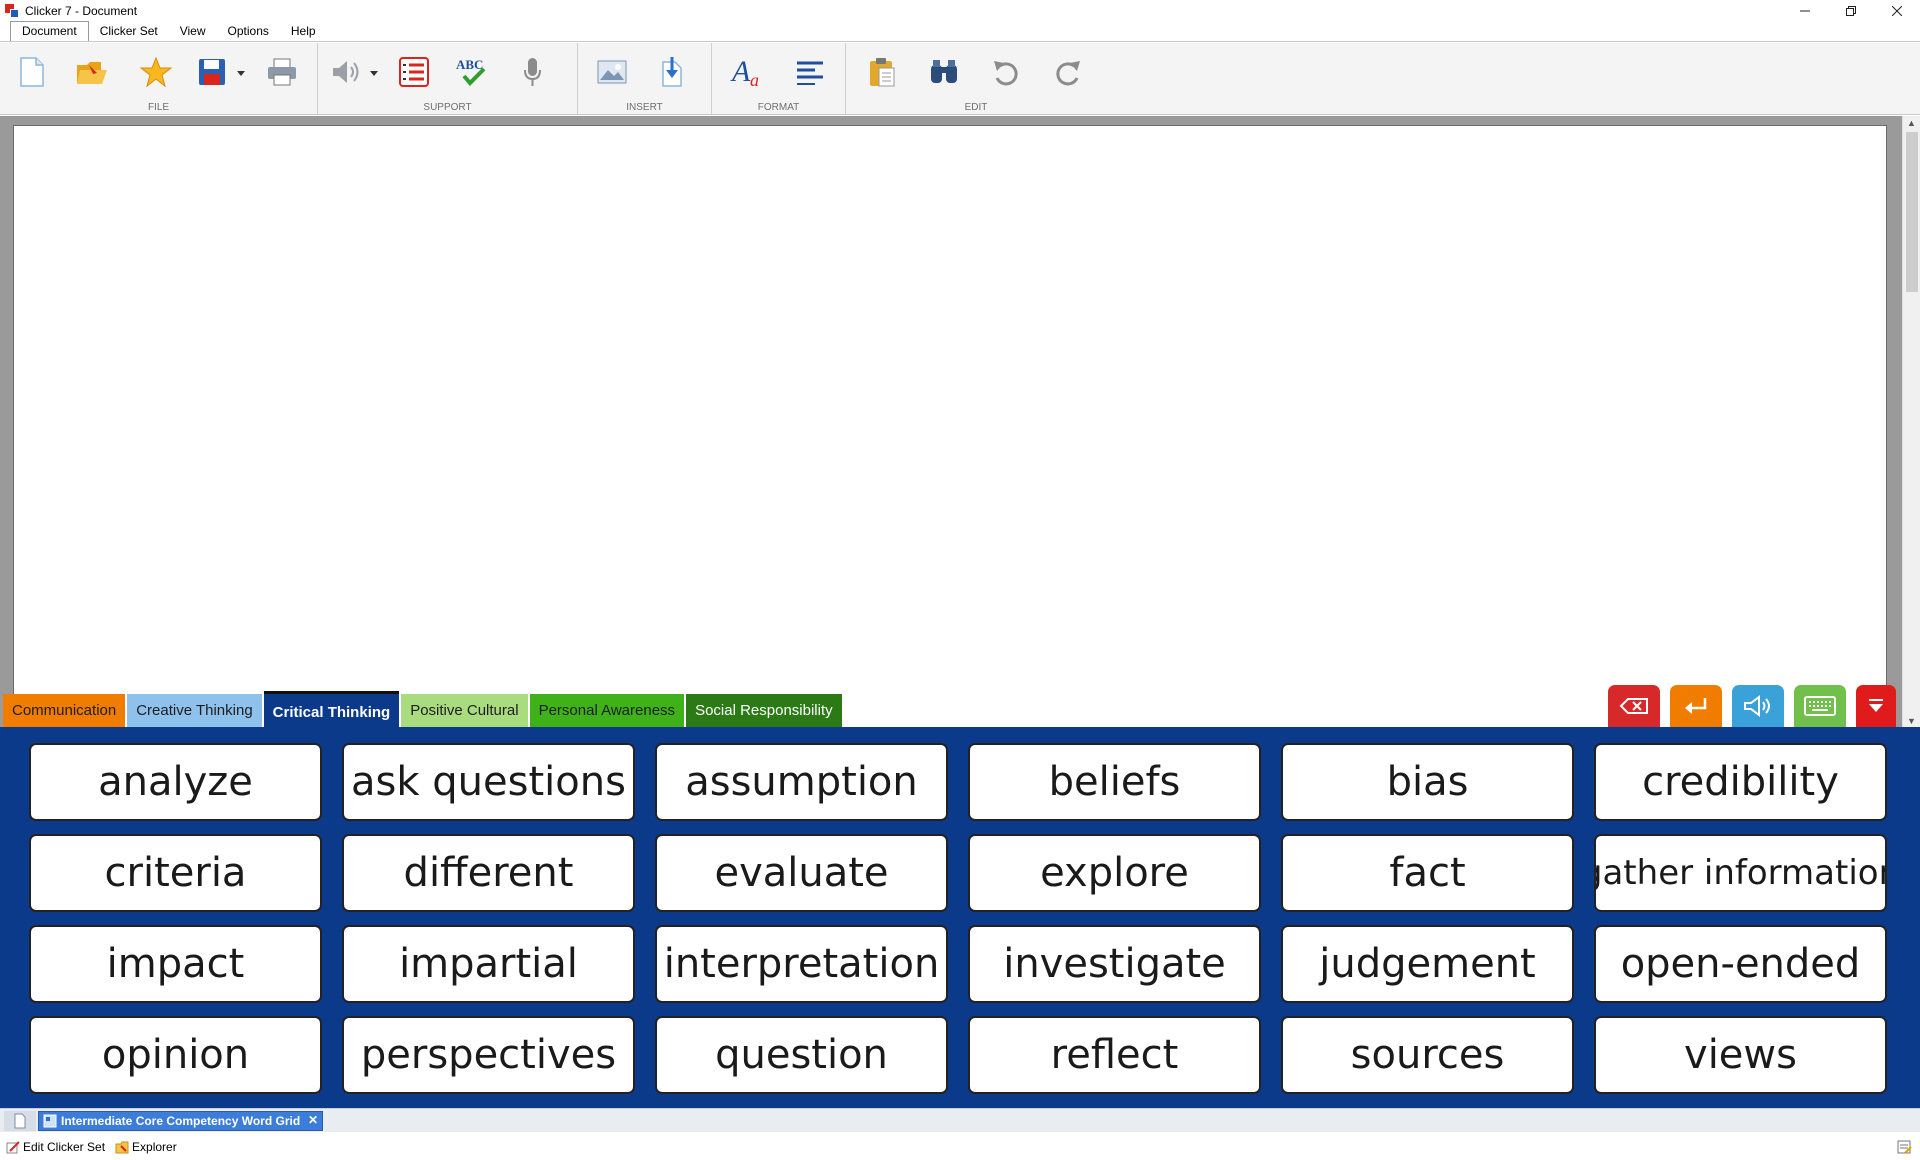 The image size is (1920, 1160). I want to click on print-icon, so click(282, 72).